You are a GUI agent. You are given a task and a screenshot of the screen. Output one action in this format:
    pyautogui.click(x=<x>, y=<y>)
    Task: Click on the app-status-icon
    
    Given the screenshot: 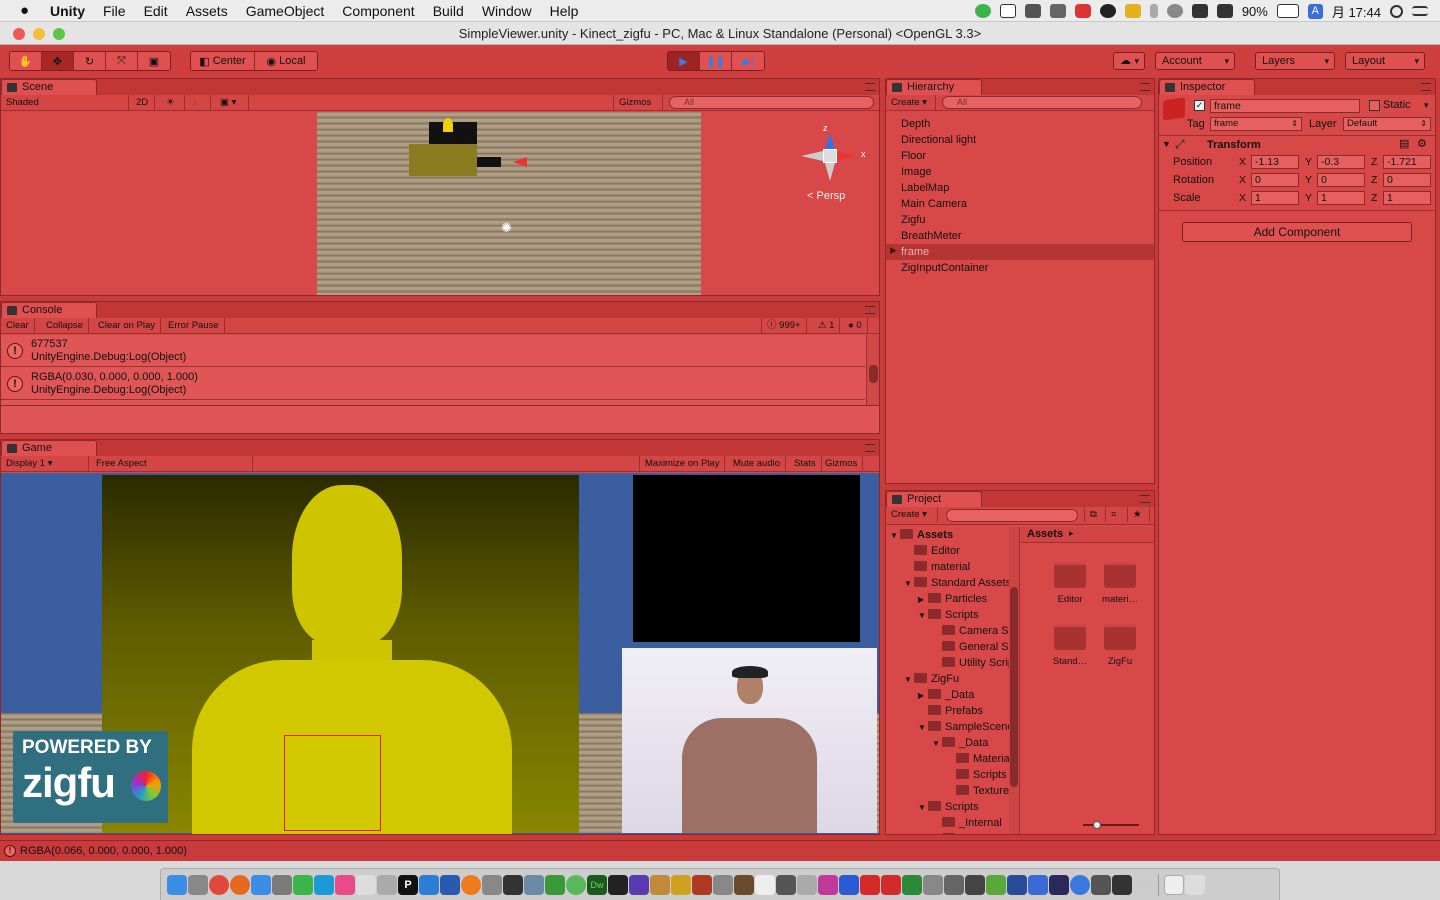 What is the action you would take?
    pyautogui.click(x=1082, y=11)
    